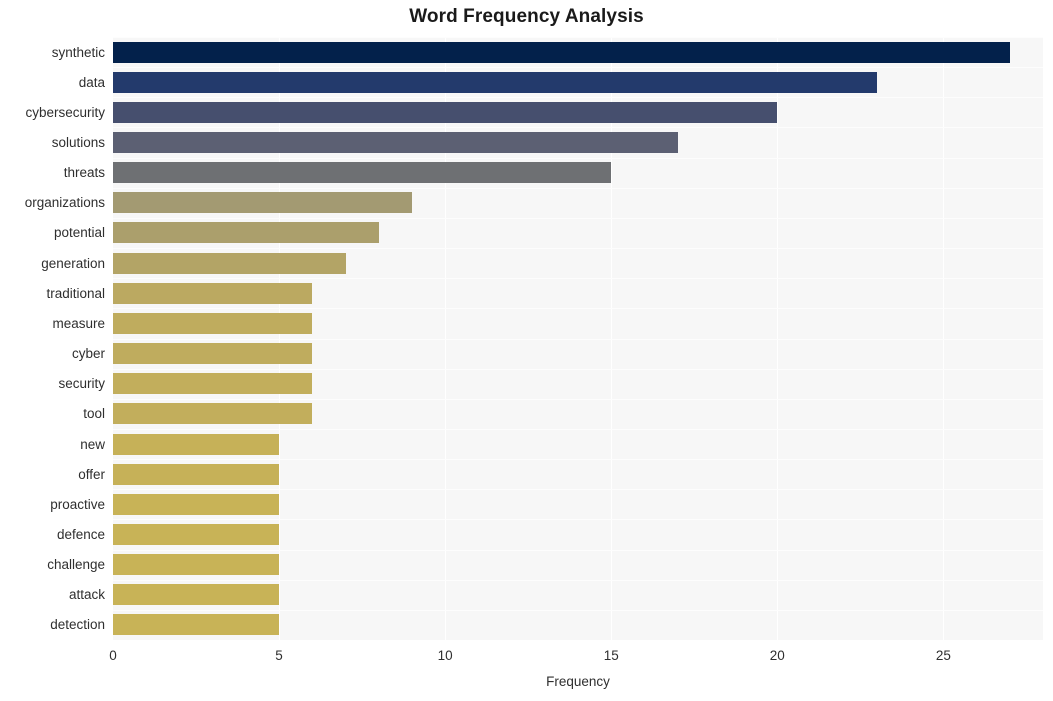  Describe the element at coordinates (79, 233) in the screenshot. I see `y-tick-label: potential` at that location.